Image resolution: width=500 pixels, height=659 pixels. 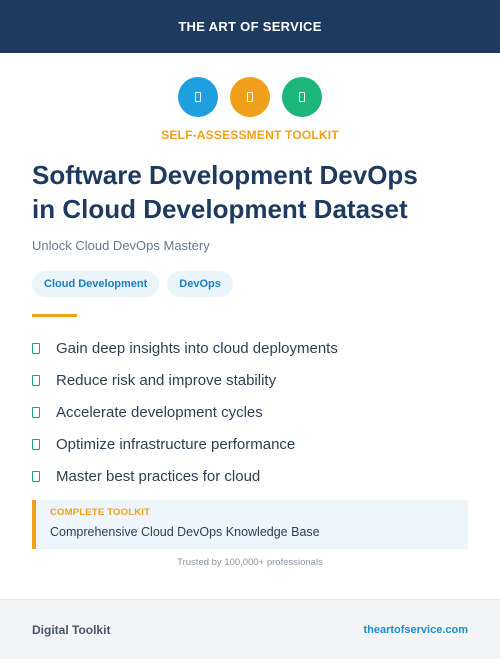 What do you see at coordinates (100, 512) in the screenshot?
I see `callout-label: COMPLETE TOOLKIT` at bounding box center [100, 512].